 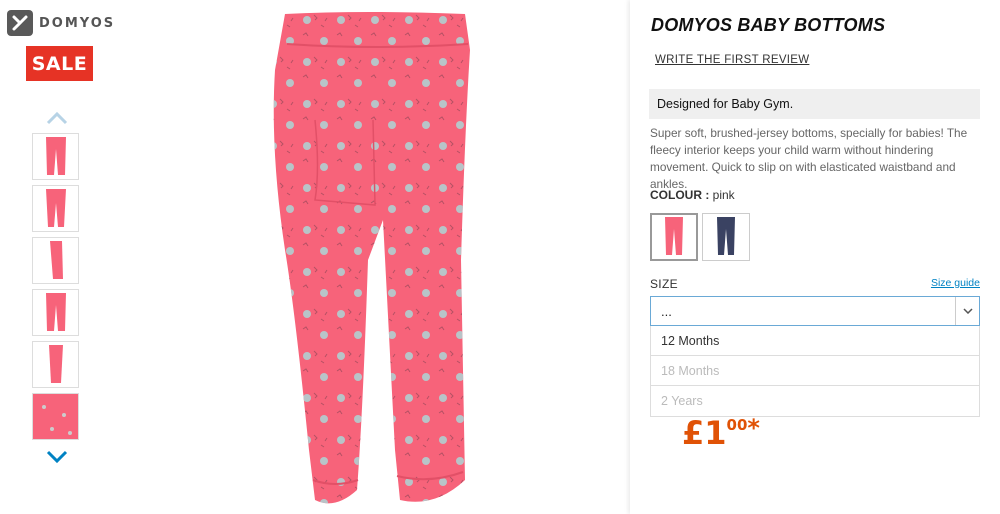 What do you see at coordinates (723, 195) in the screenshot?
I see `colour-value: pink` at bounding box center [723, 195].